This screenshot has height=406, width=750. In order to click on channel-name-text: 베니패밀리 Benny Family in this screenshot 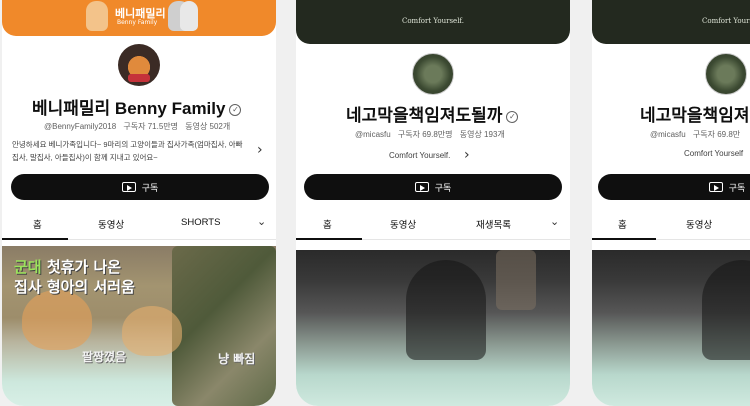, I will do `click(129, 108)`.